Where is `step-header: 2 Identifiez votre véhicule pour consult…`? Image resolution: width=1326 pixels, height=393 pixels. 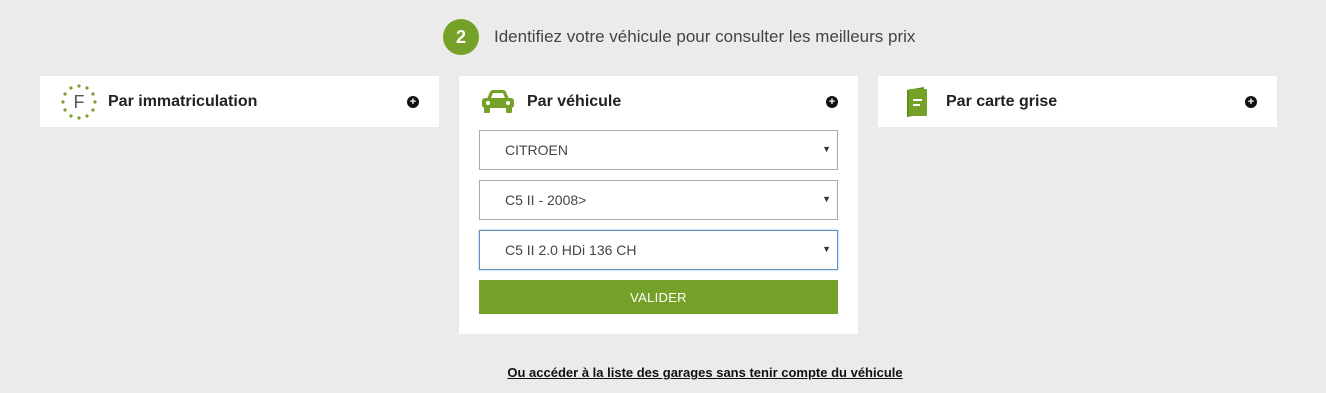 step-header: 2 Identifiez votre véhicule pour consult… is located at coordinates (679, 37).